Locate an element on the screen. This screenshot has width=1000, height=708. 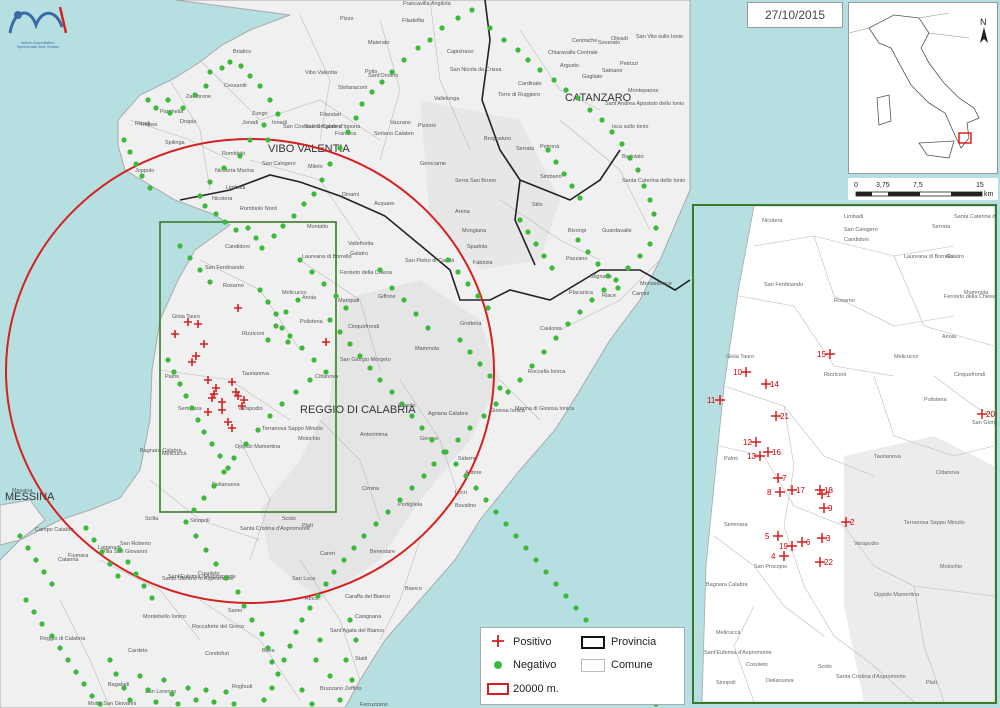
scale-bar: 0 3,75 7,5 15 km is located at coordinates (923, 189).